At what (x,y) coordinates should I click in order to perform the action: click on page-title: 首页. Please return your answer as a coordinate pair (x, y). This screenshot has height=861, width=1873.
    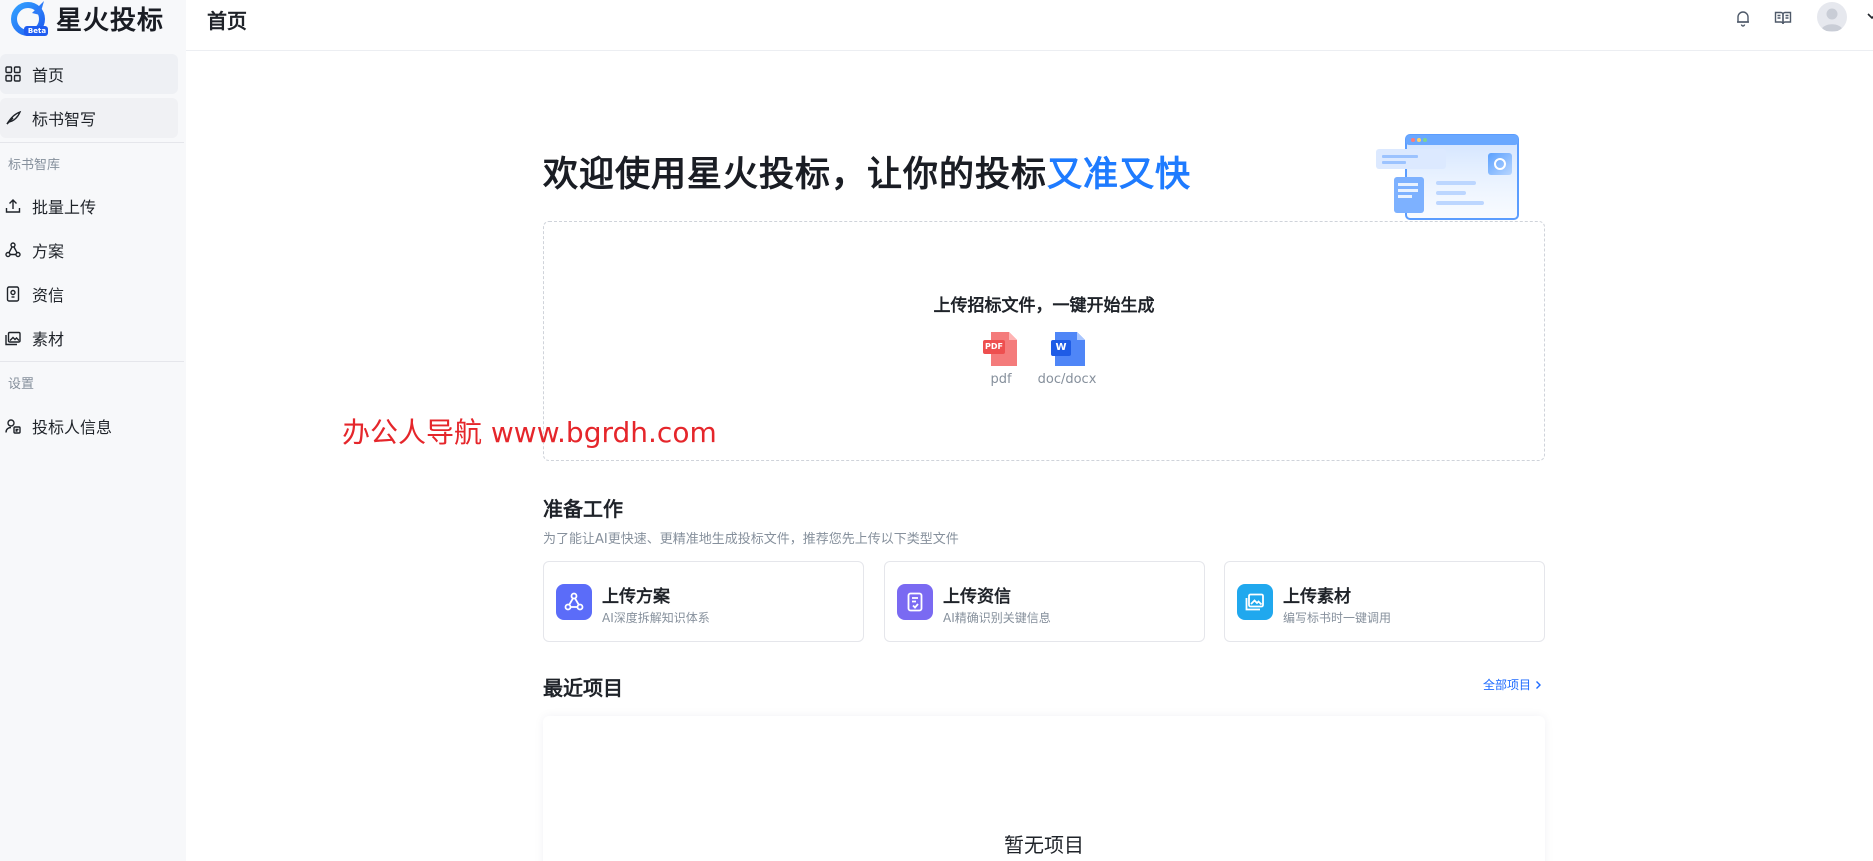
    Looking at the image, I should click on (227, 21).